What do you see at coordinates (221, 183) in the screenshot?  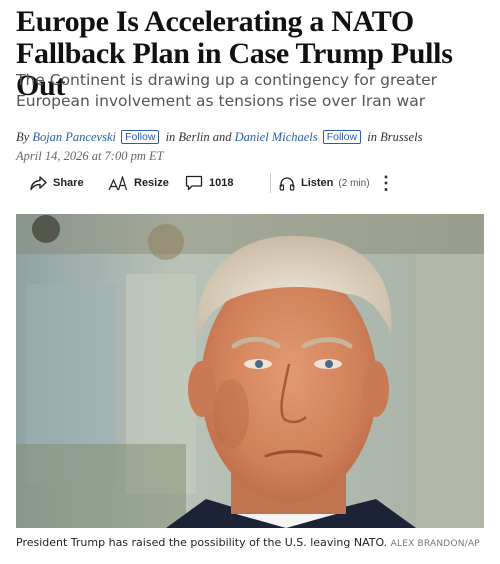 I see `comments-count: 1018` at bounding box center [221, 183].